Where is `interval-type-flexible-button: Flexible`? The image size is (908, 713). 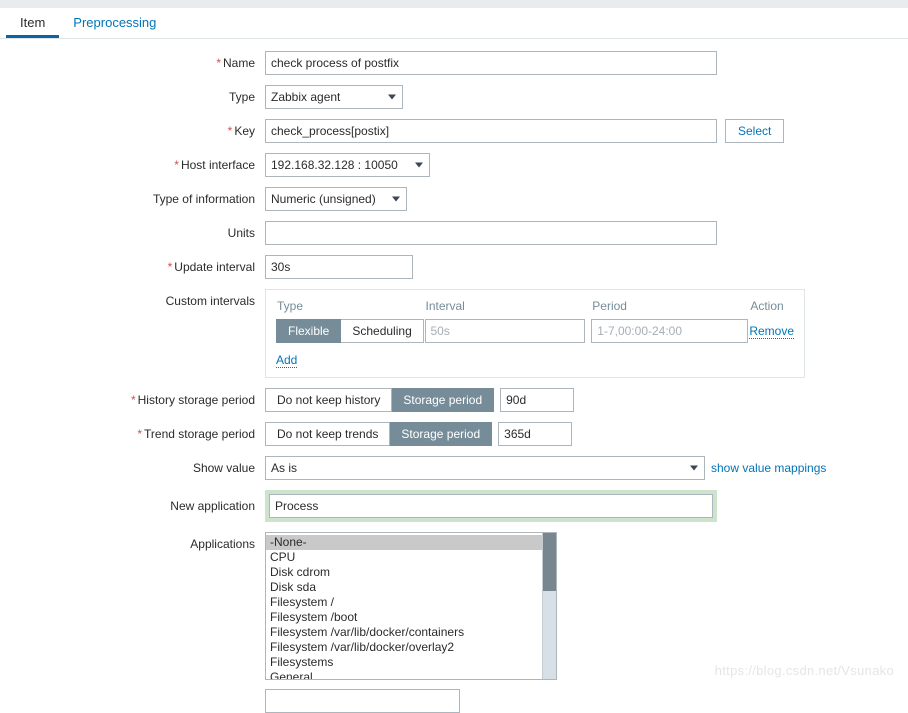 interval-type-flexible-button: Flexible is located at coordinates (309, 331).